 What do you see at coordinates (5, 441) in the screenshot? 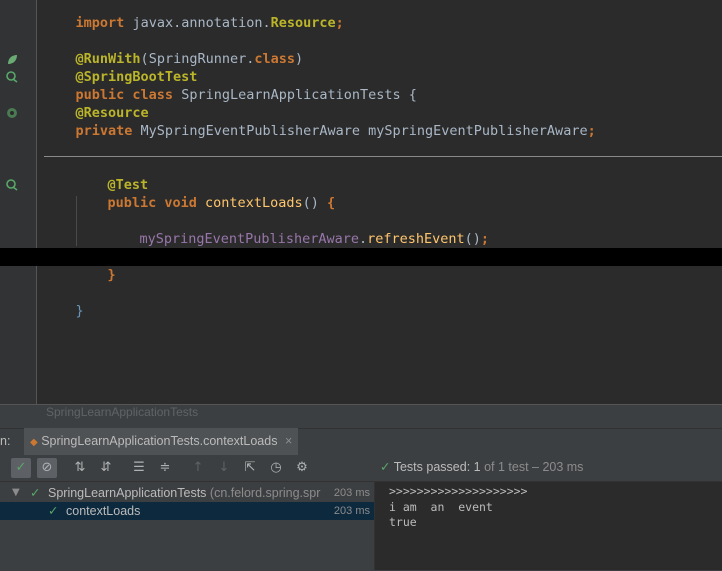
I see `tab-prefix: n:` at bounding box center [5, 441].